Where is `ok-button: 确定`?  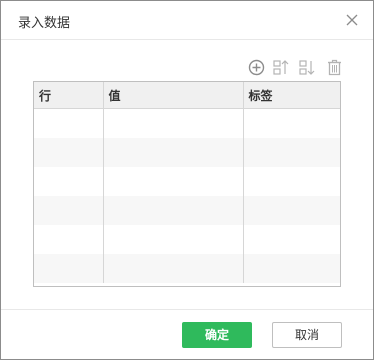
ok-button: 确定 is located at coordinates (217, 335).